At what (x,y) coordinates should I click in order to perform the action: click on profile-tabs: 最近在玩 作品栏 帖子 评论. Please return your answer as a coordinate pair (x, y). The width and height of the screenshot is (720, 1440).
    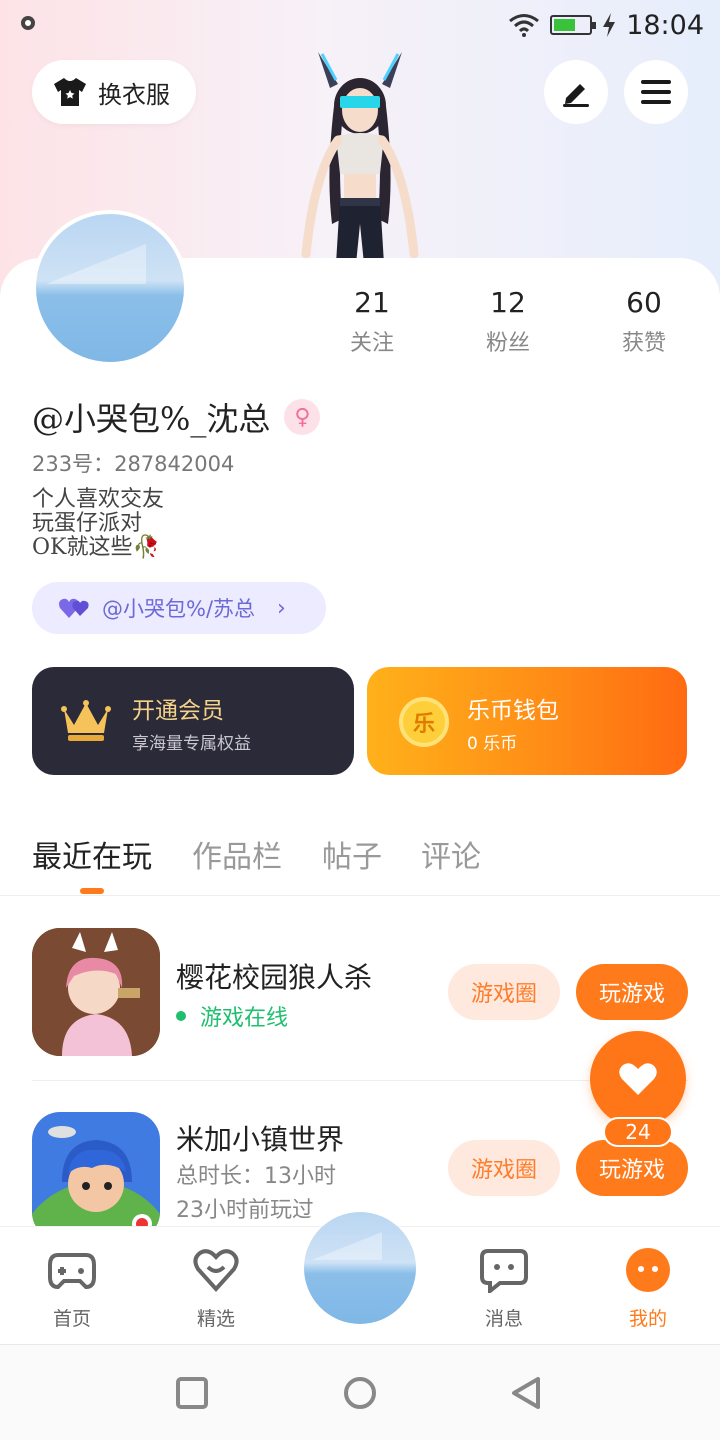
    Looking at the image, I should click on (360, 861).